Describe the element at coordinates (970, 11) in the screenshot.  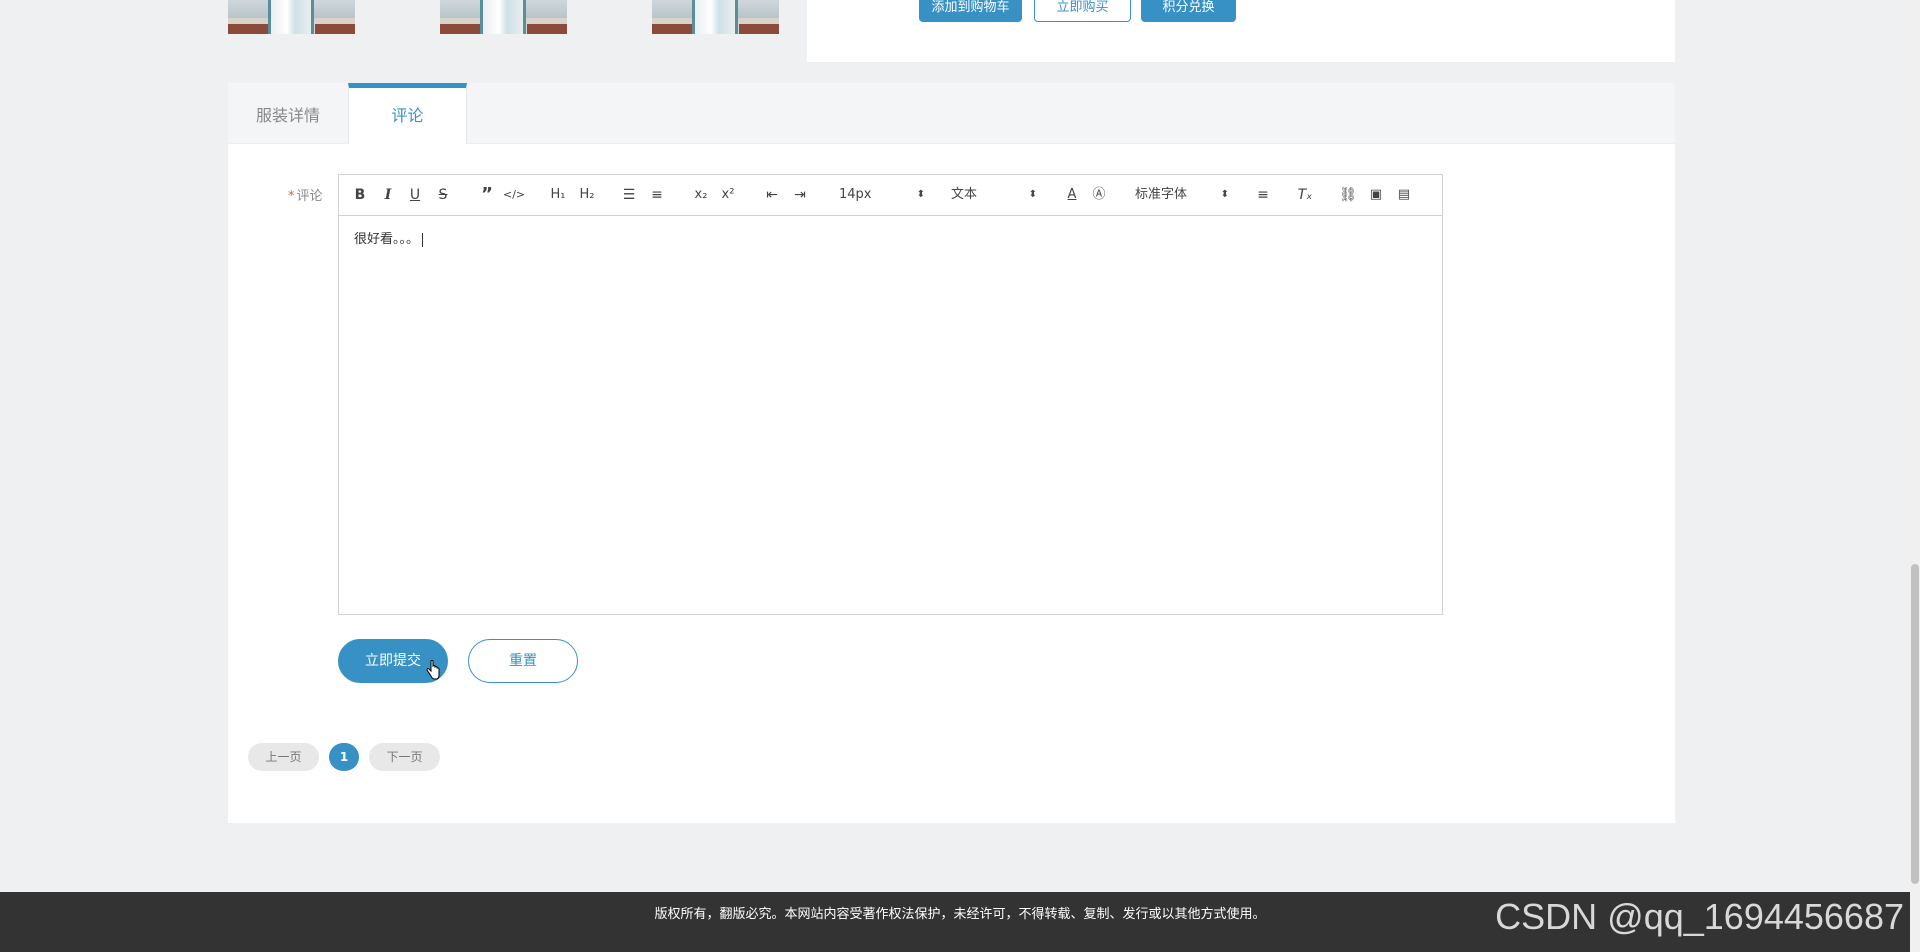
I see `add-to-cart-button: 添加到购物车` at that location.